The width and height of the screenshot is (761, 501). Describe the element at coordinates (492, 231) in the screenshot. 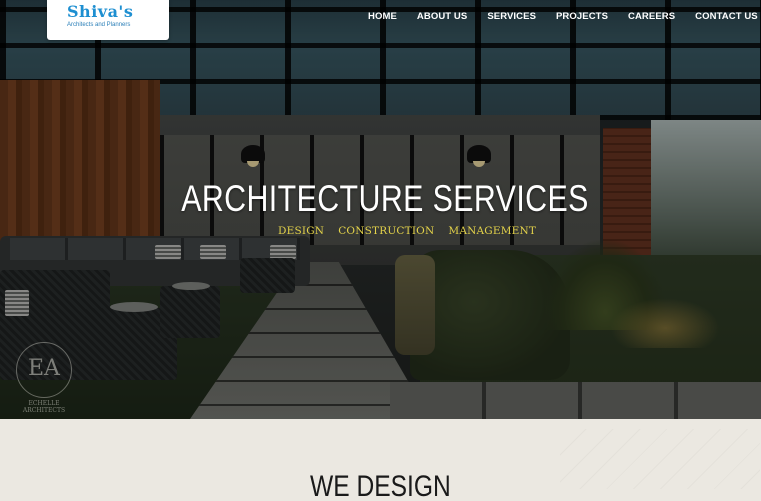

I see `hero-subtitle-management: MANAGEMENT` at that location.